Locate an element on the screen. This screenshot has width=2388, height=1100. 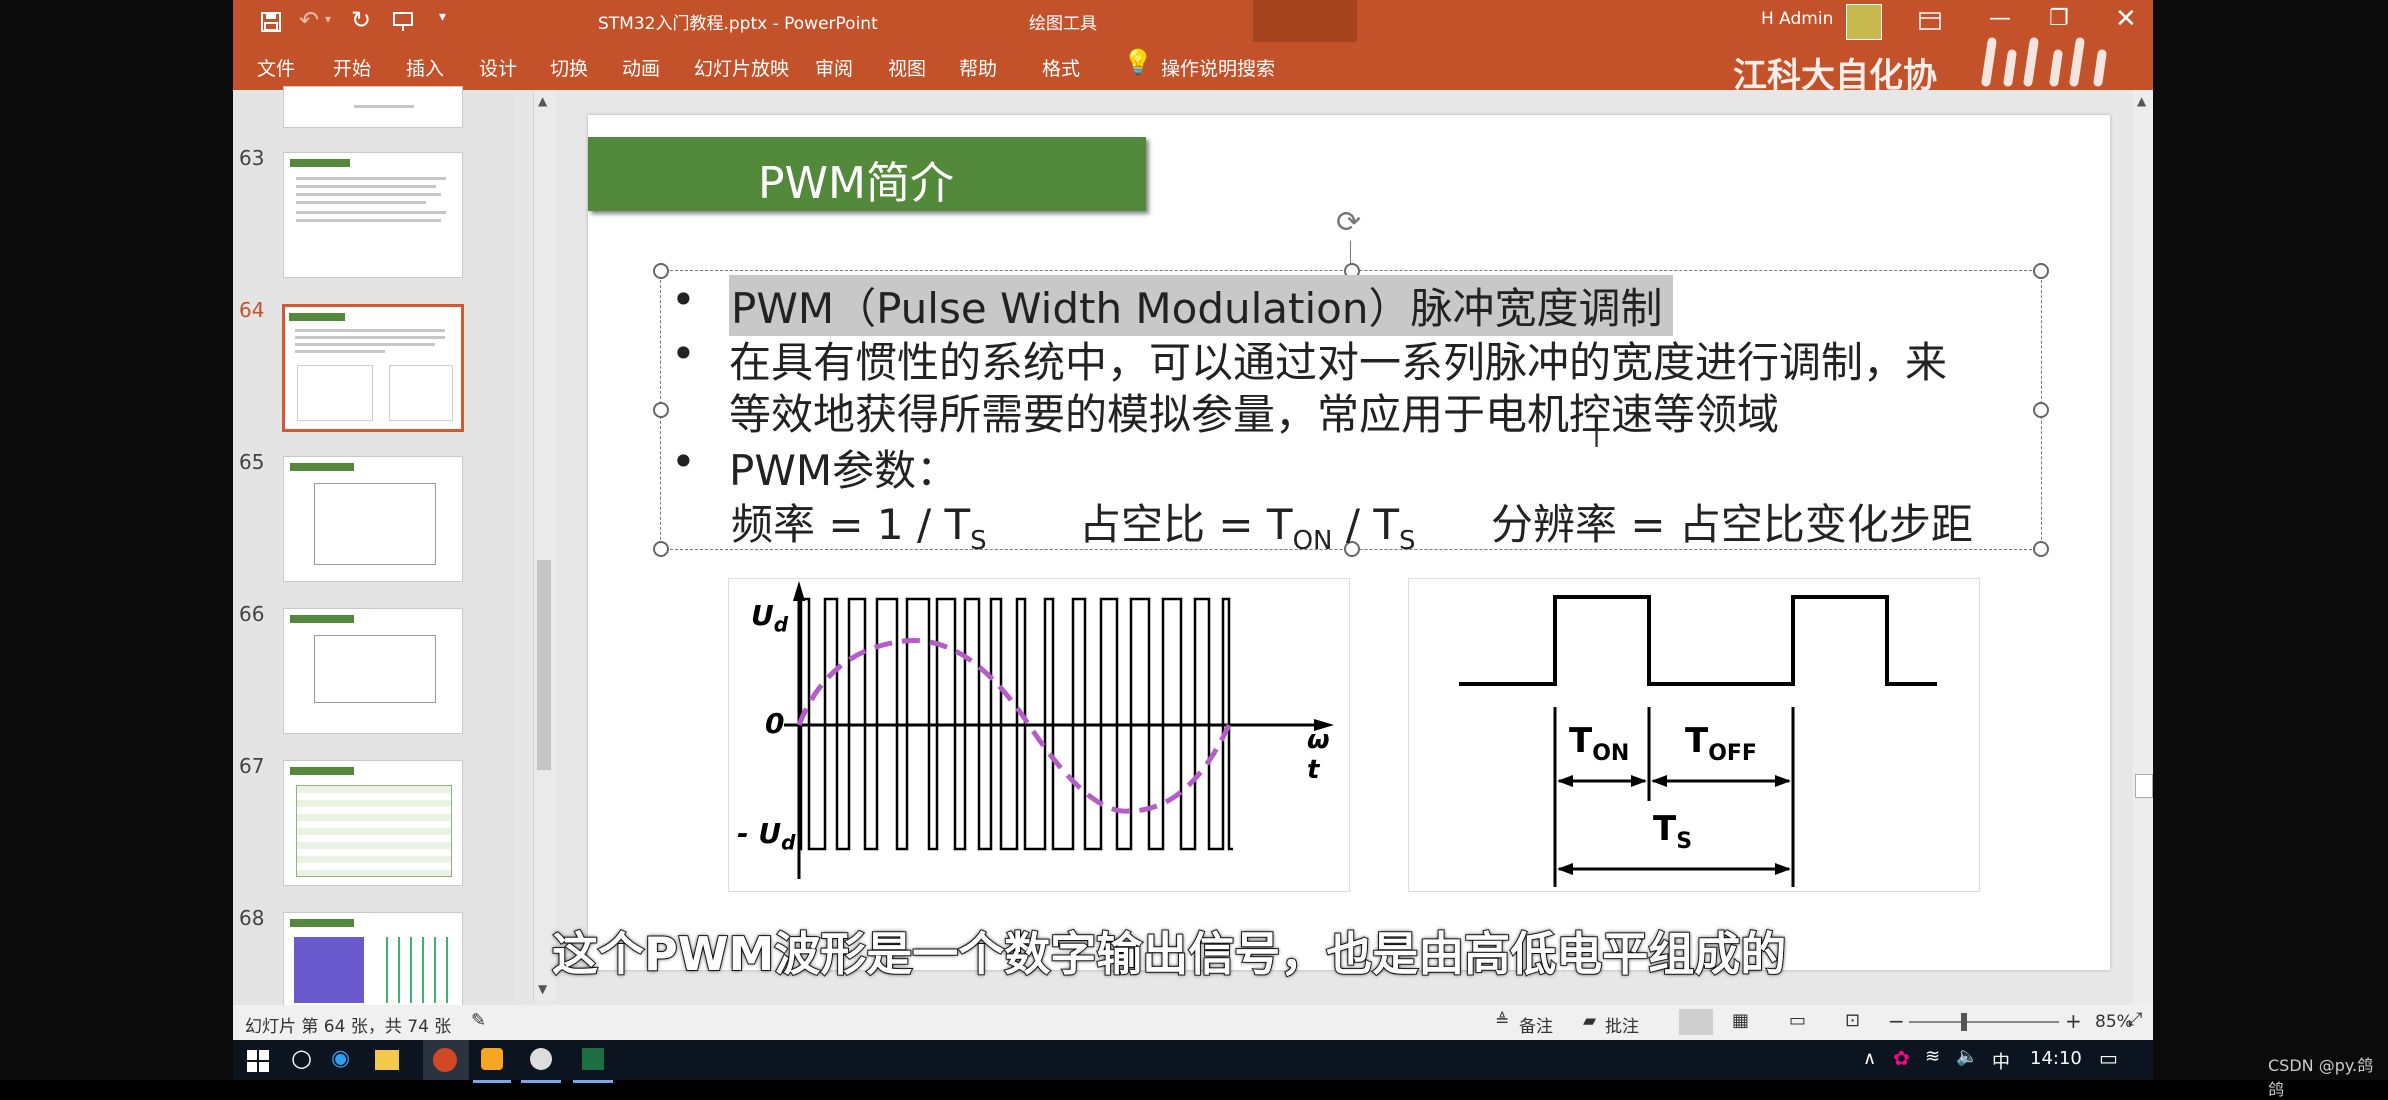
close-icon: ✕ is located at coordinates (2126, 19).